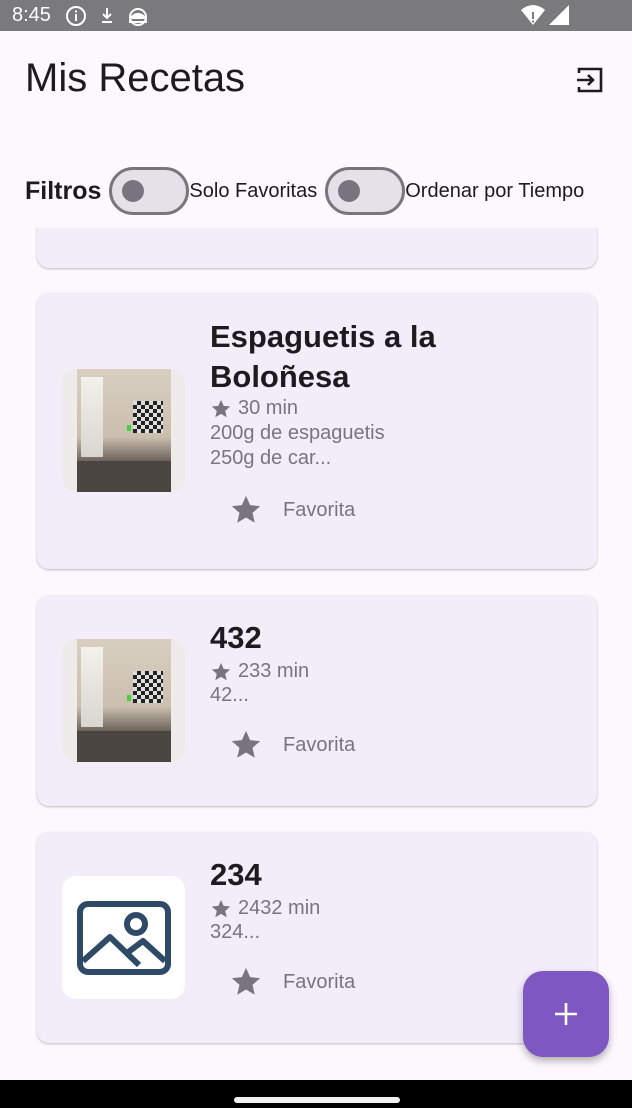 This screenshot has width=632, height=1108. Describe the element at coordinates (279, 908) in the screenshot. I see `recipe-time-label: 2432 min` at that location.